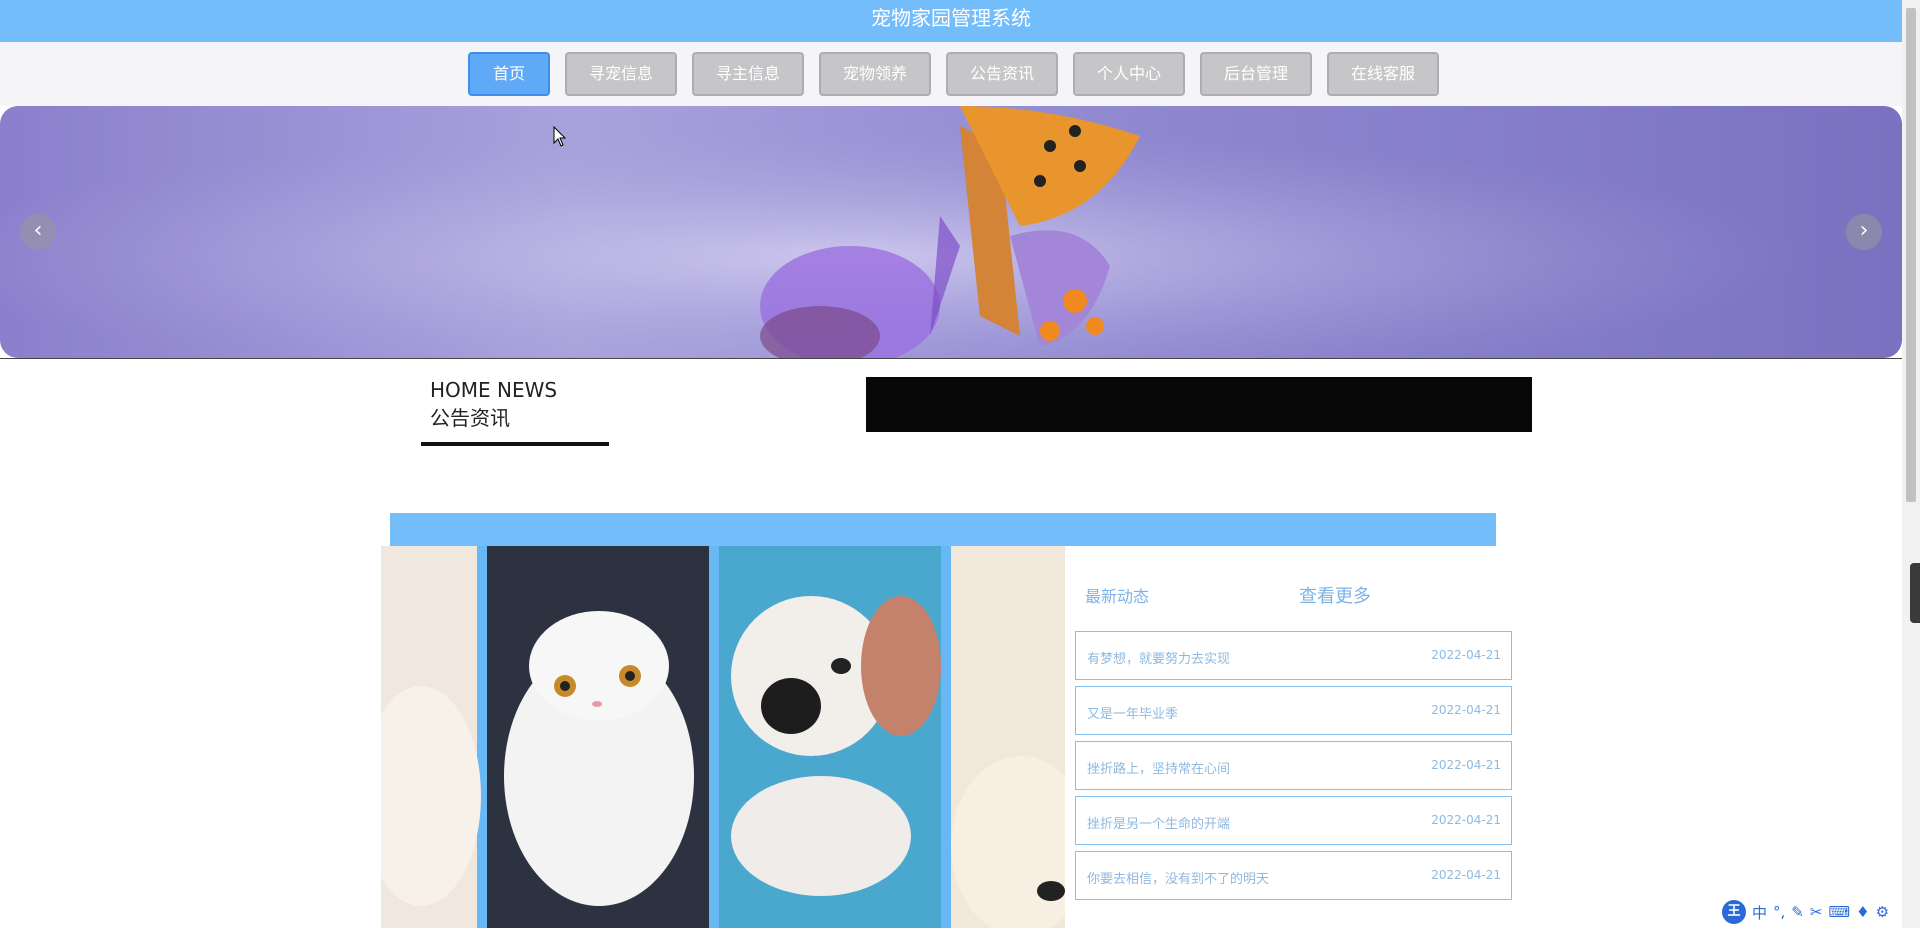  What do you see at coordinates (723, 737) in the screenshot?
I see `pet-photo-strip` at bounding box center [723, 737].